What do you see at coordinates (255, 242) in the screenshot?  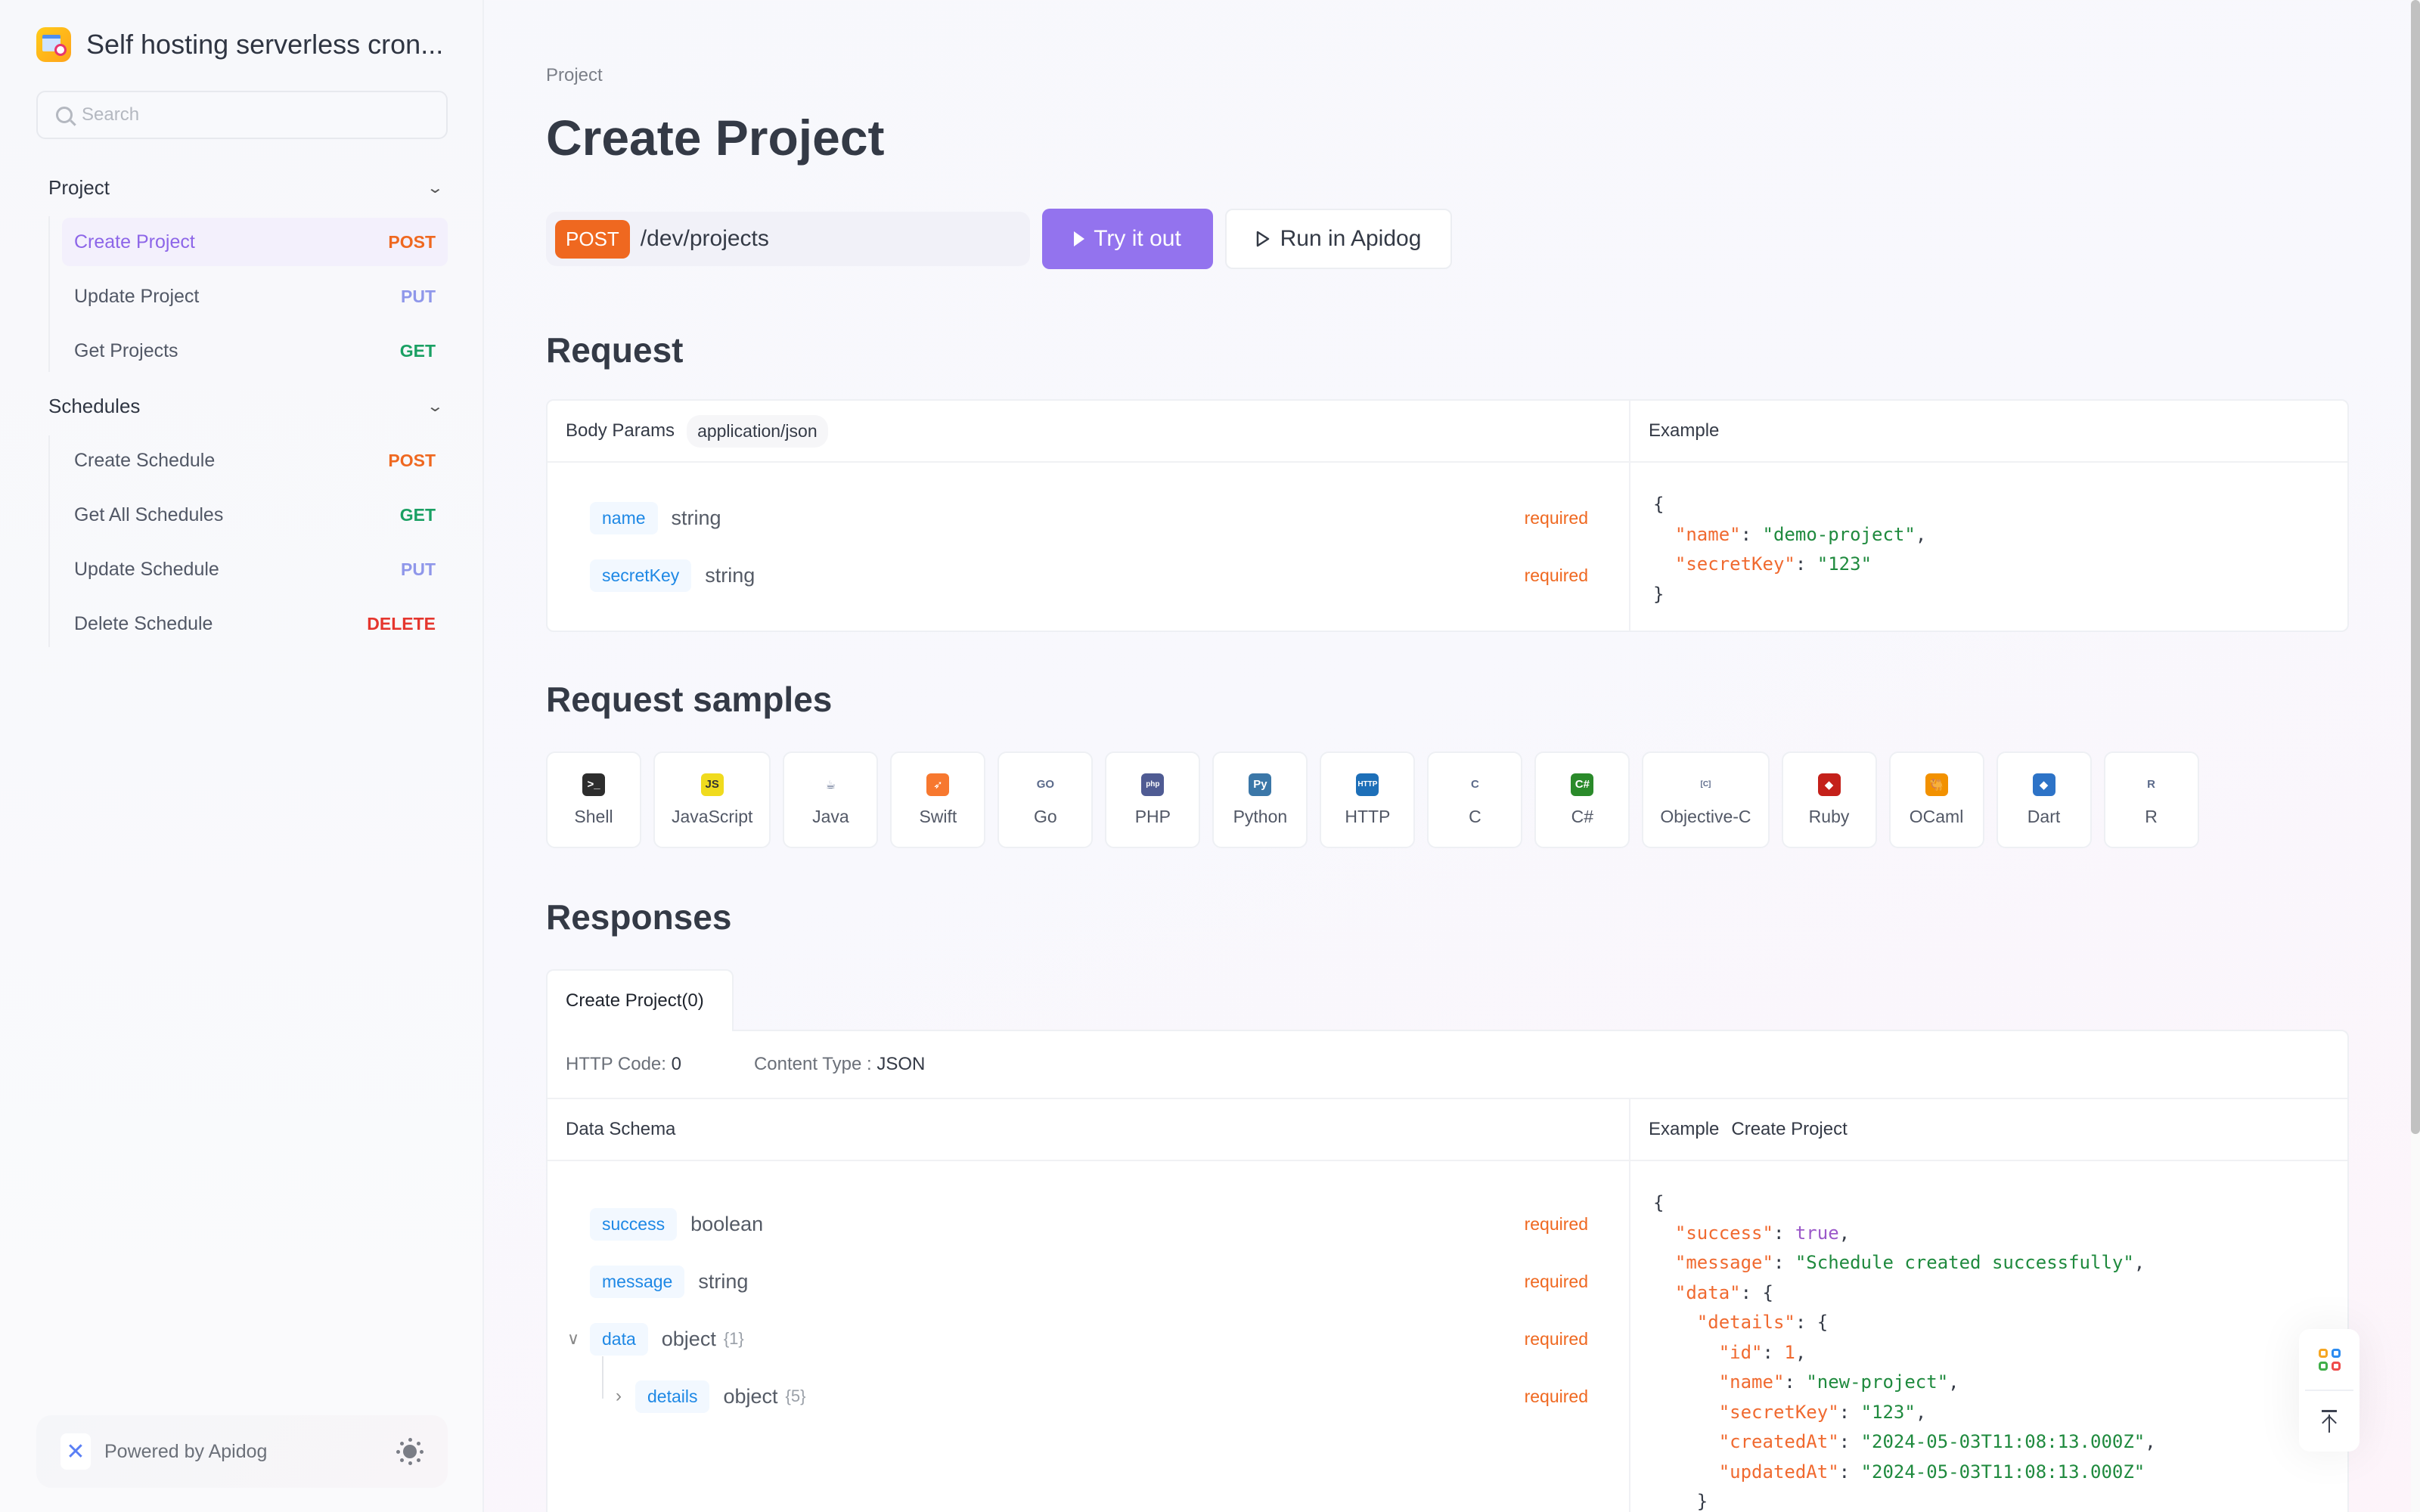 I see `sidebar-item-create-project: Create Project POST` at bounding box center [255, 242].